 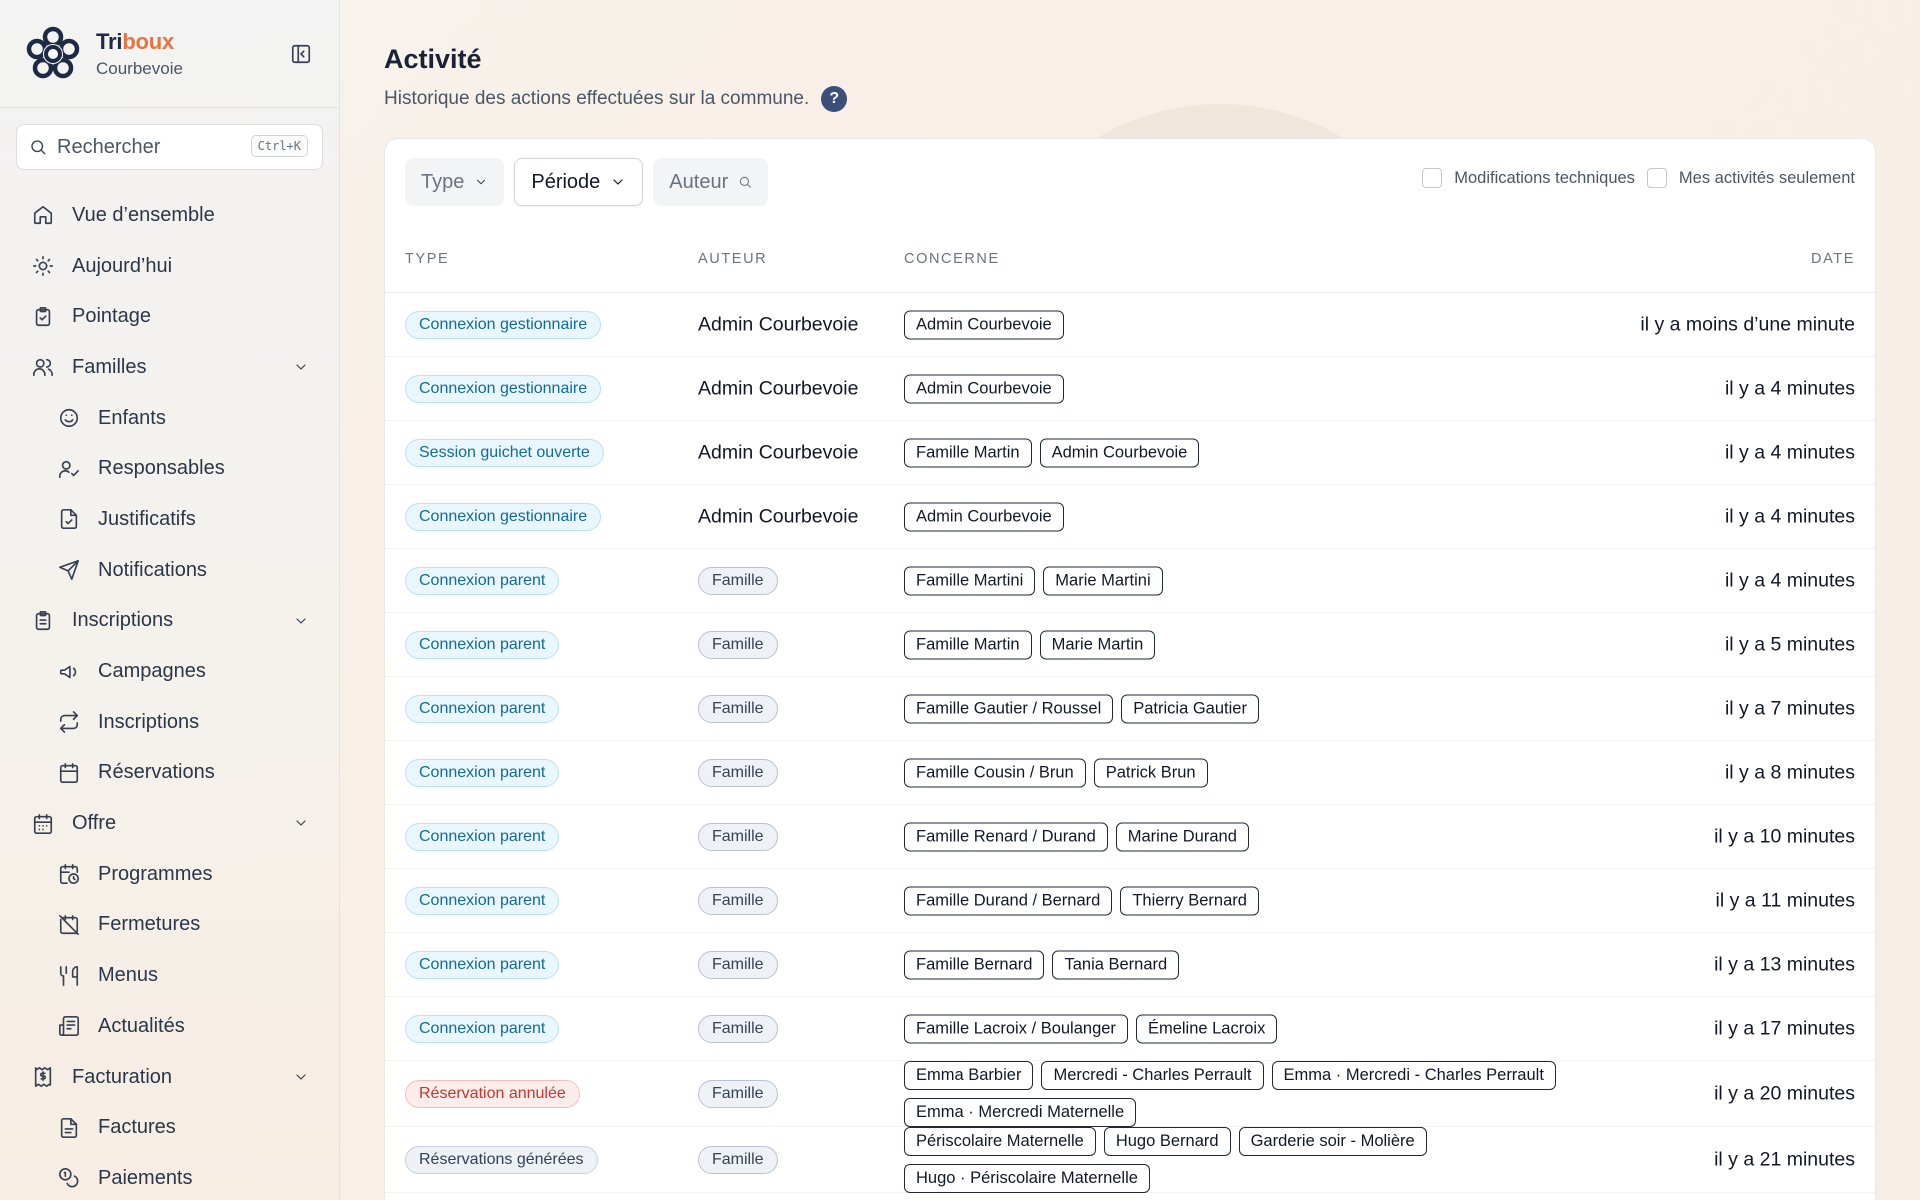 What do you see at coordinates (147, 147) in the screenshot?
I see `search-input` at bounding box center [147, 147].